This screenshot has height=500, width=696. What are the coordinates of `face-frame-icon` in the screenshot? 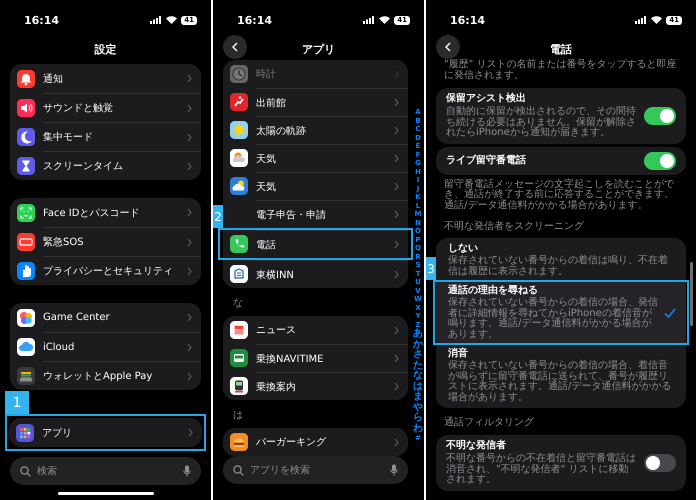 It's located at (26, 213).